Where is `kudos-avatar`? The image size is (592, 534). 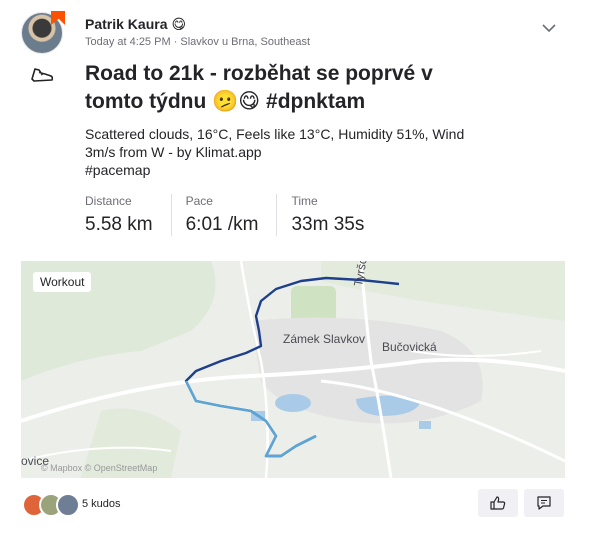 kudos-avatar is located at coordinates (68, 505).